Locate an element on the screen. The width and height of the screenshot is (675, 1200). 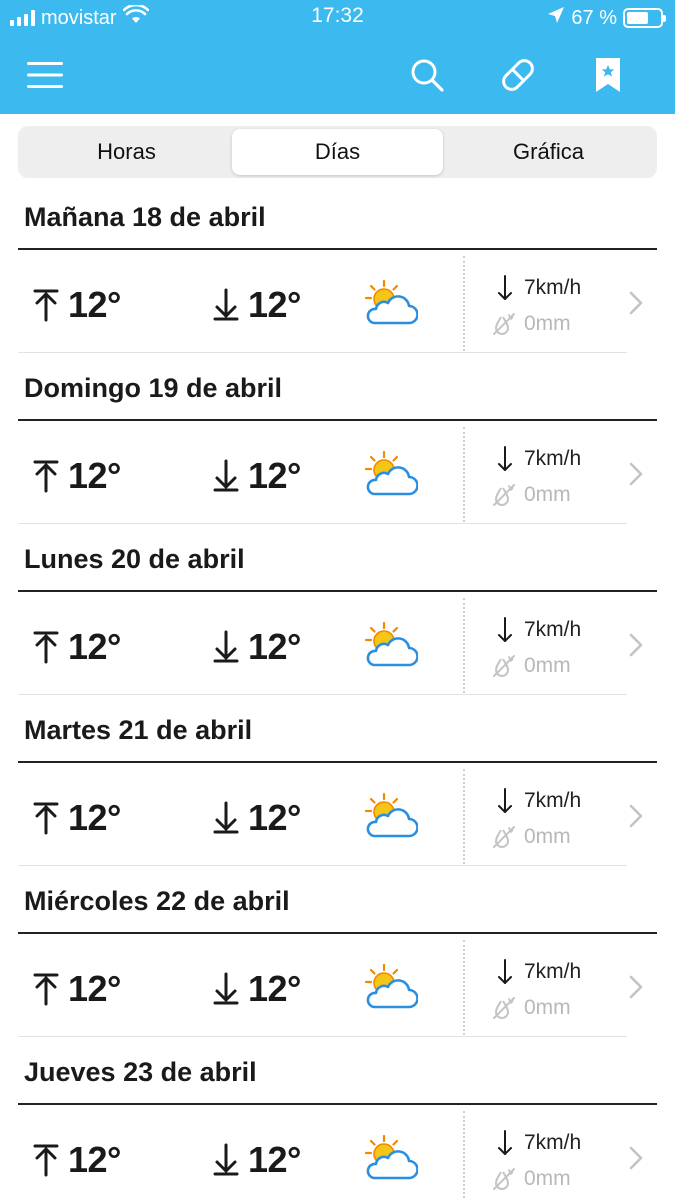
status-right: 67 % is located at coordinates (606, 18).